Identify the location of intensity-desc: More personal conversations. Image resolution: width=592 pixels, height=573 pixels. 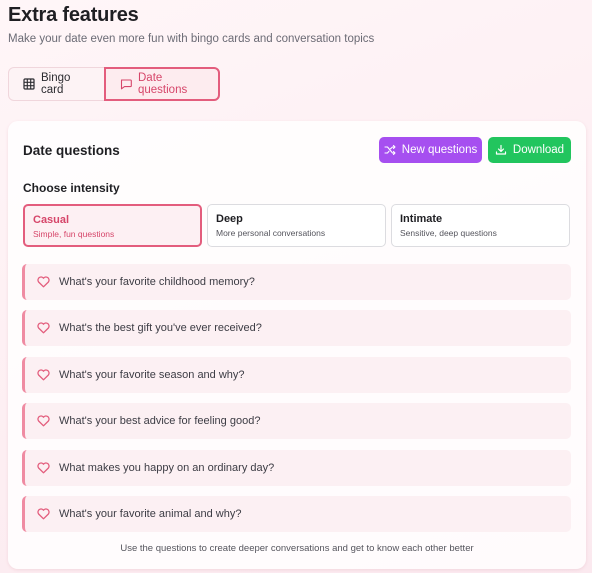
(271, 233).